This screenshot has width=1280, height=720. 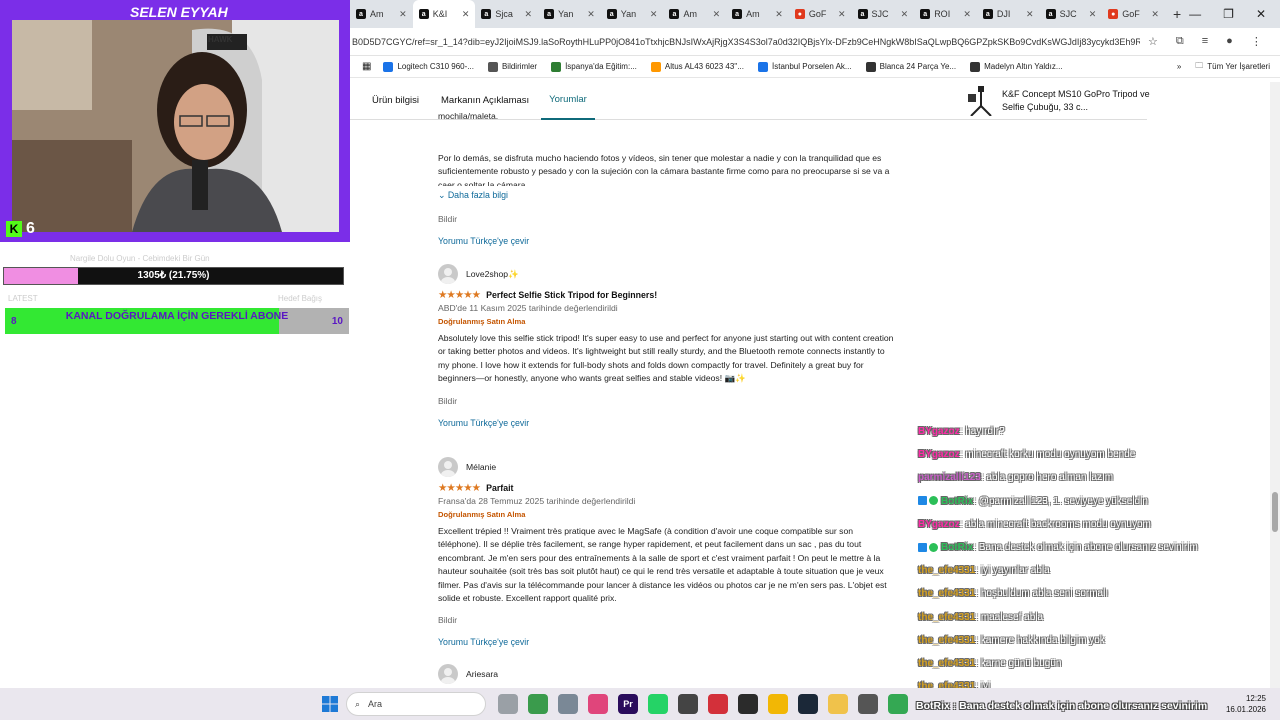 What do you see at coordinates (748, 704) in the screenshot?
I see `capcut-icon` at bounding box center [748, 704].